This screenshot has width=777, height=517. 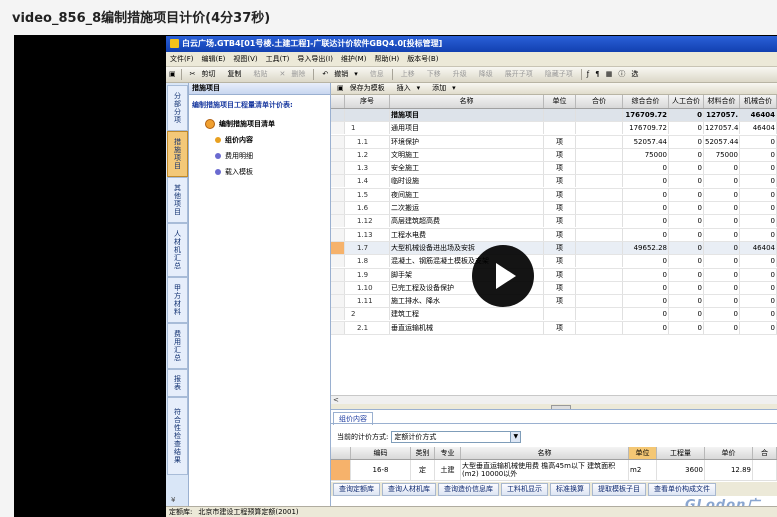 What do you see at coordinates (609, 74) in the screenshot?
I see `grid-icon: ▦` at bounding box center [609, 74].